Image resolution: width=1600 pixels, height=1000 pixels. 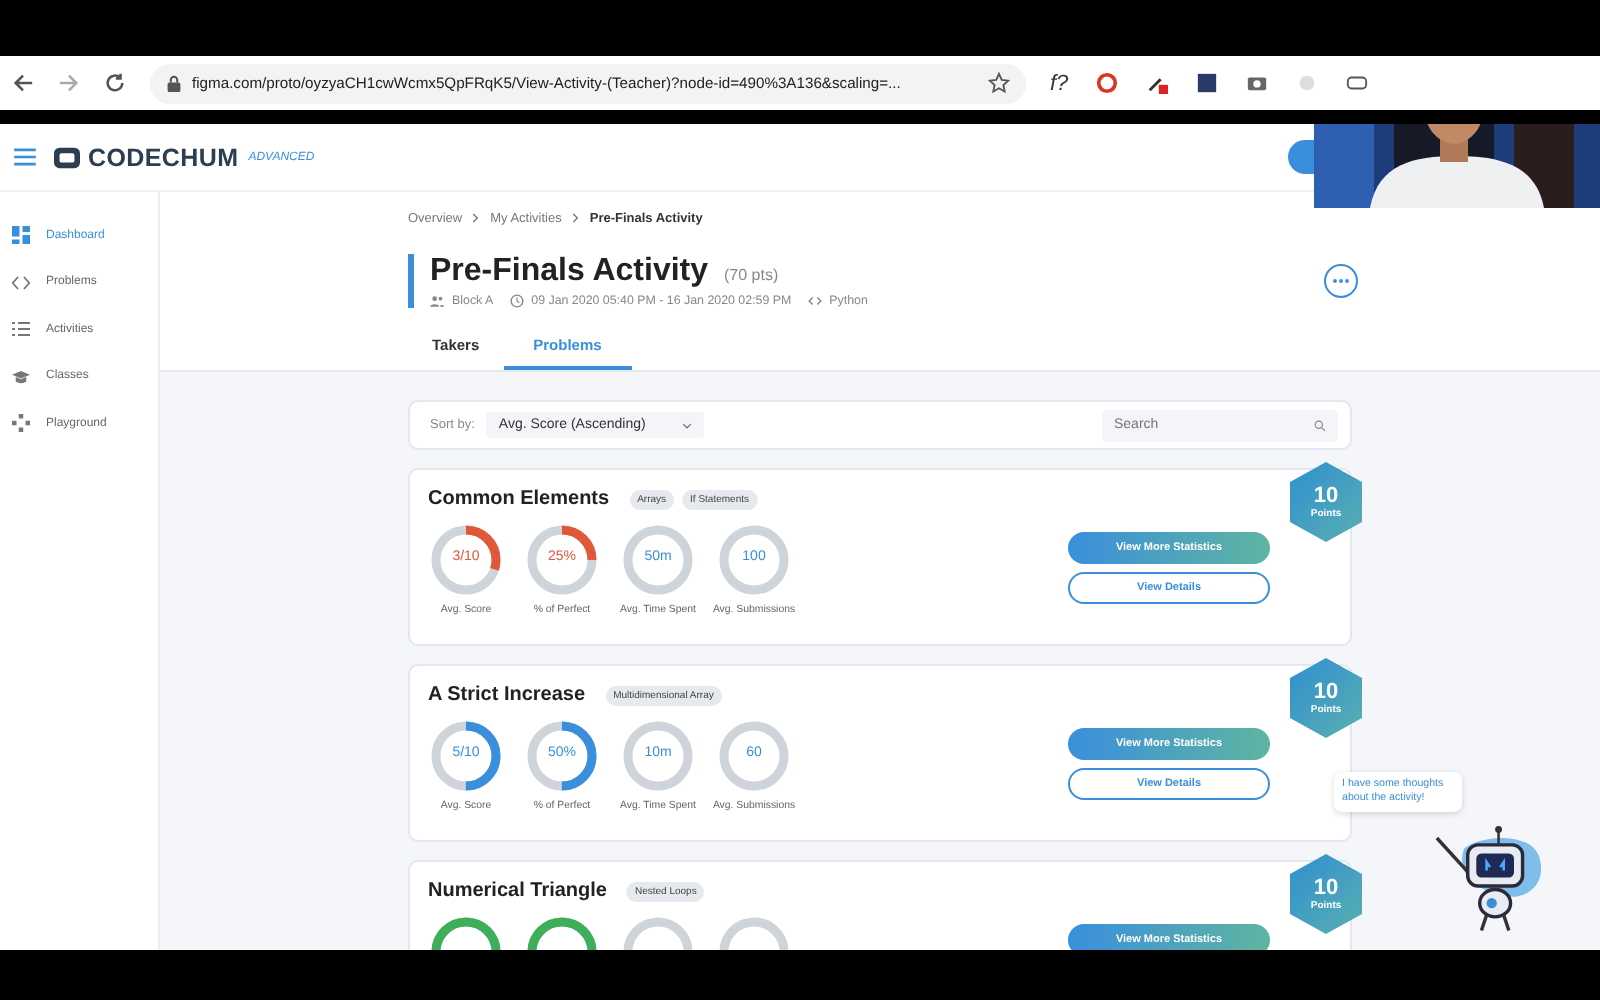 I want to click on camera-icon, so click(x=1257, y=83).